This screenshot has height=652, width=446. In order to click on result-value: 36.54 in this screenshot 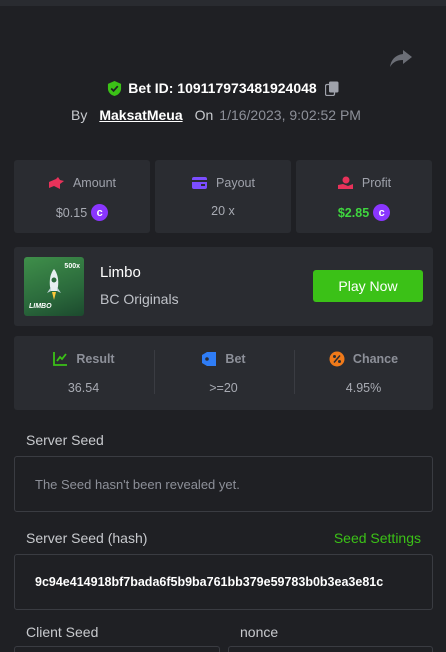, I will do `click(83, 388)`.